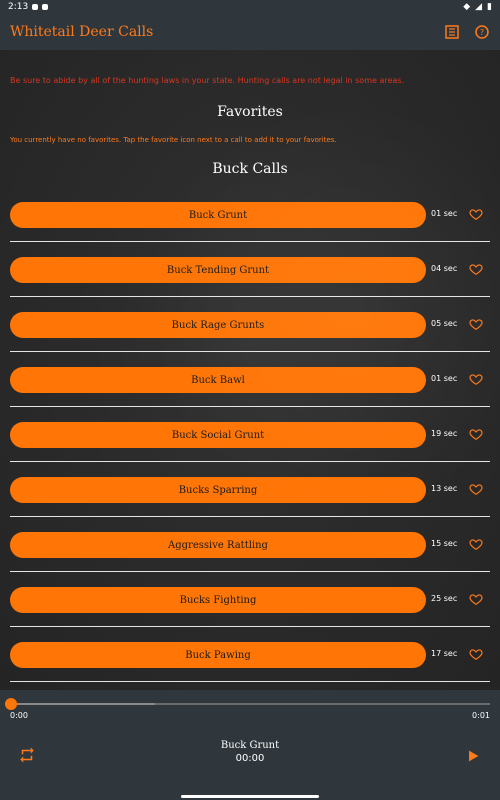 This screenshot has width=500, height=800. I want to click on app-title: Whitetail Deer Calls, so click(82, 32).